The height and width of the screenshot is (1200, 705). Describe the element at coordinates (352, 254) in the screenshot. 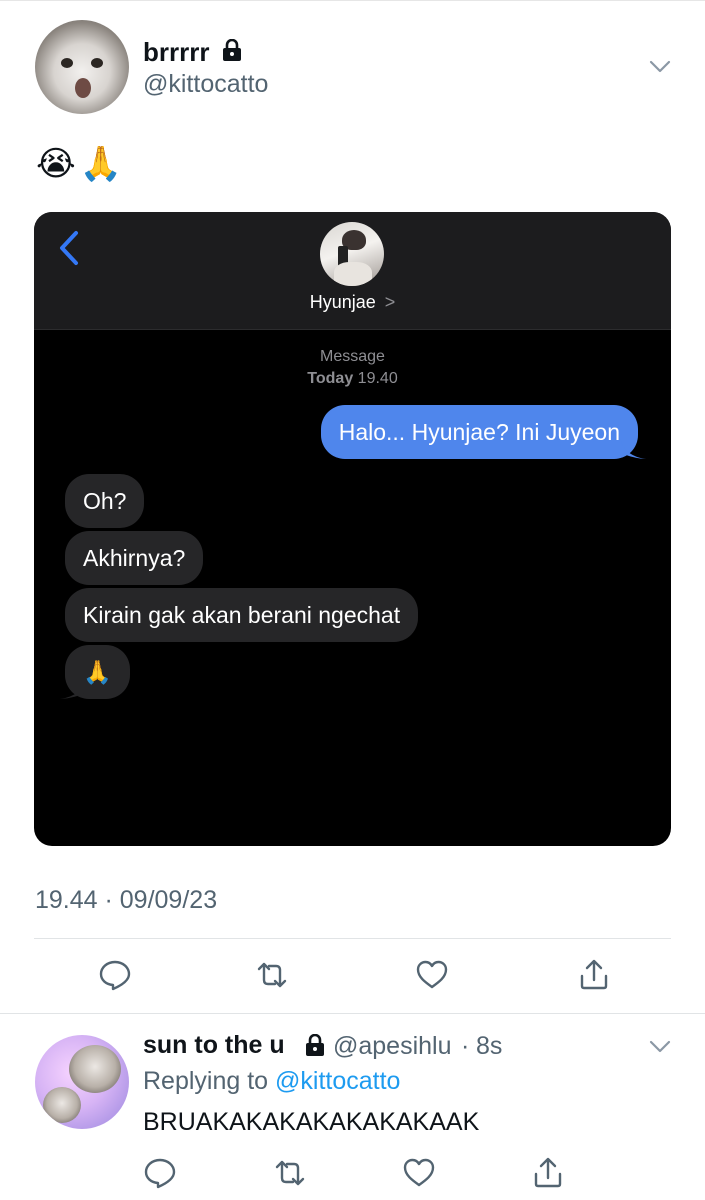

I see `contact-avatar` at that location.